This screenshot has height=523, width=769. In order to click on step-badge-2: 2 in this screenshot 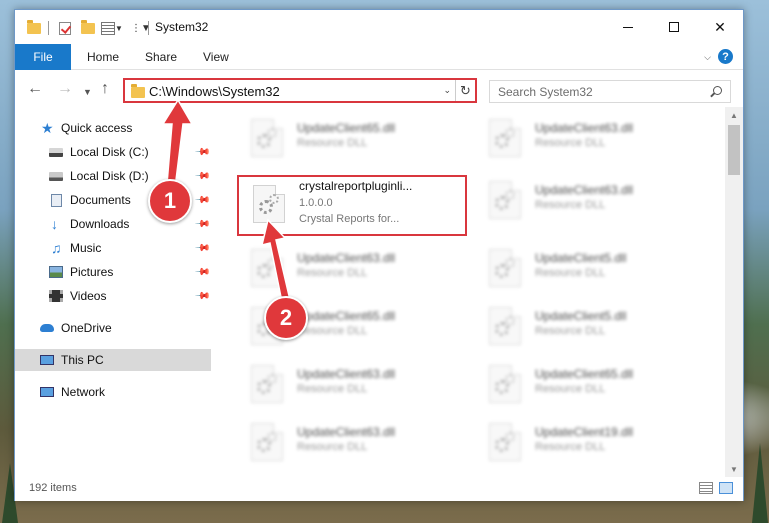, I will do `click(286, 318)`.